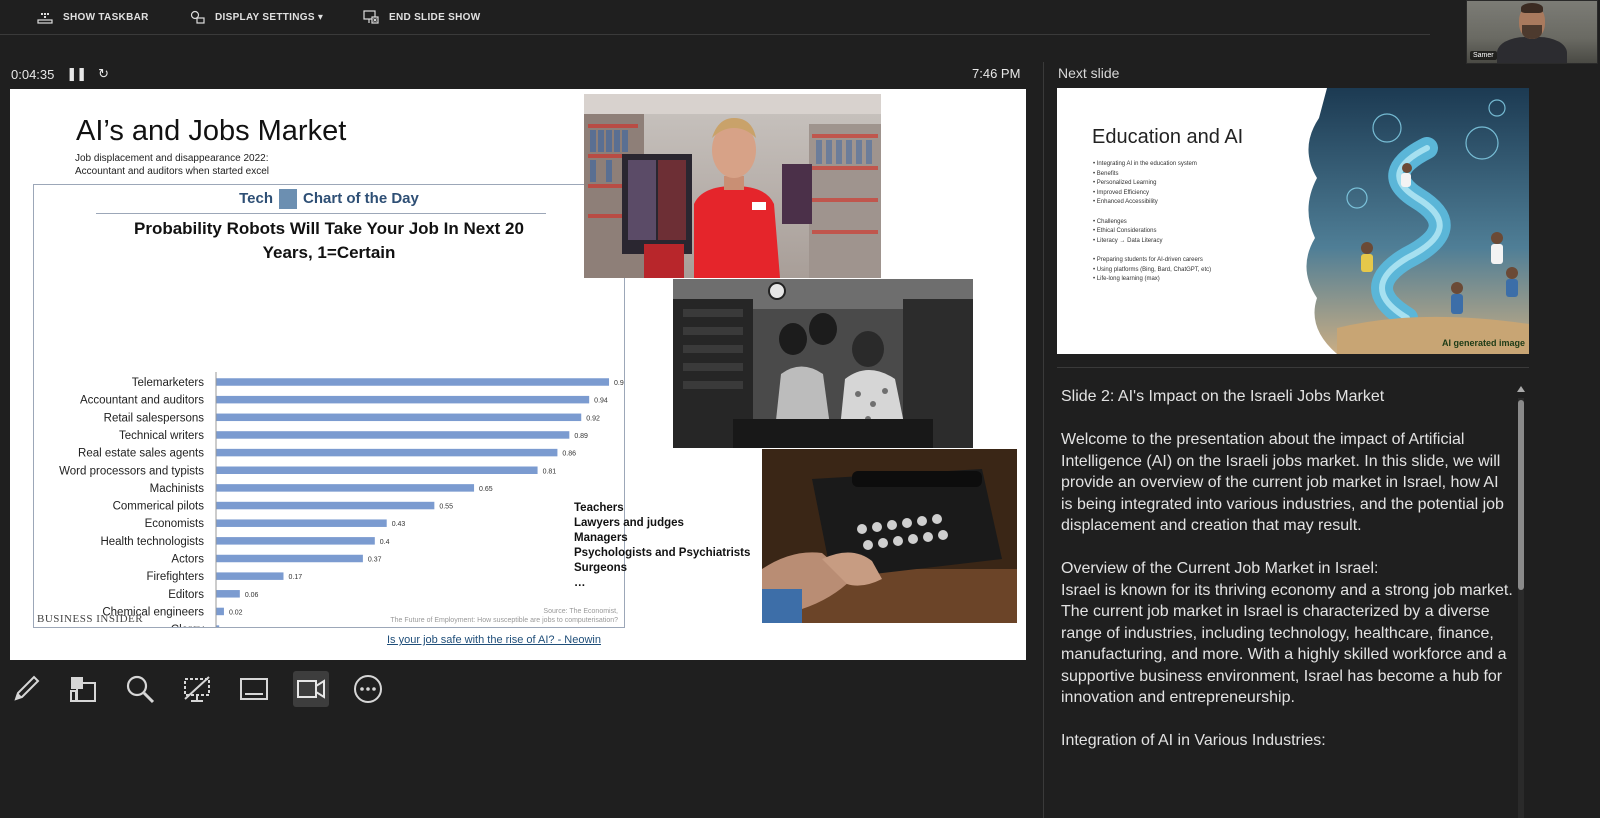 The height and width of the screenshot is (818, 1600). What do you see at coordinates (177, 489) in the screenshot?
I see `chart-category-label: Machinists` at bounding box center [177, 489].